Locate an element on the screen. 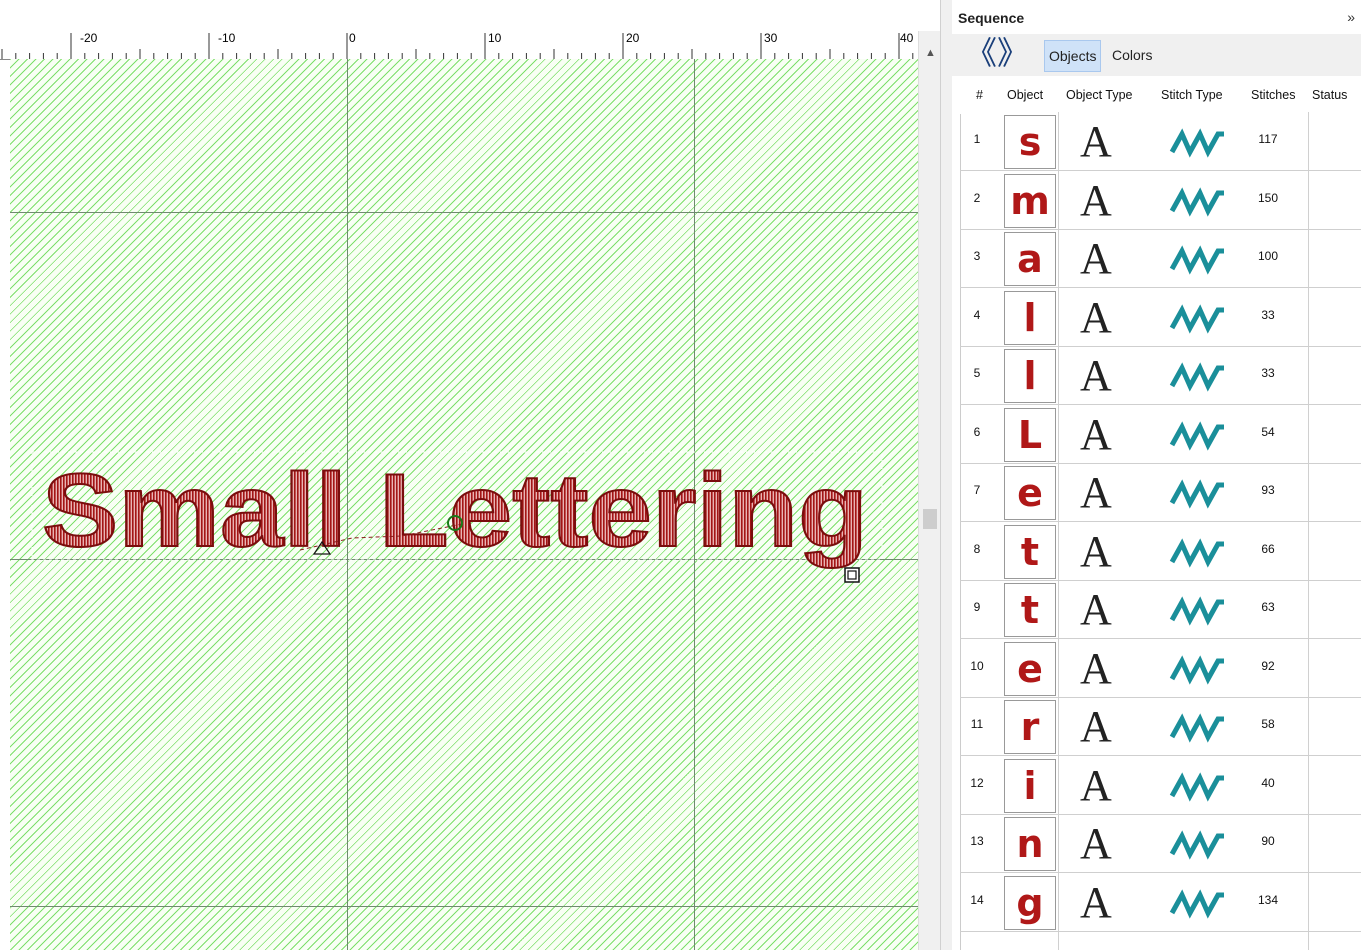 This screenshot has width=1361, height=950. horizontal-ruler: -20 -10 0 10 20 30 40 is located at coordinates (459, 45).